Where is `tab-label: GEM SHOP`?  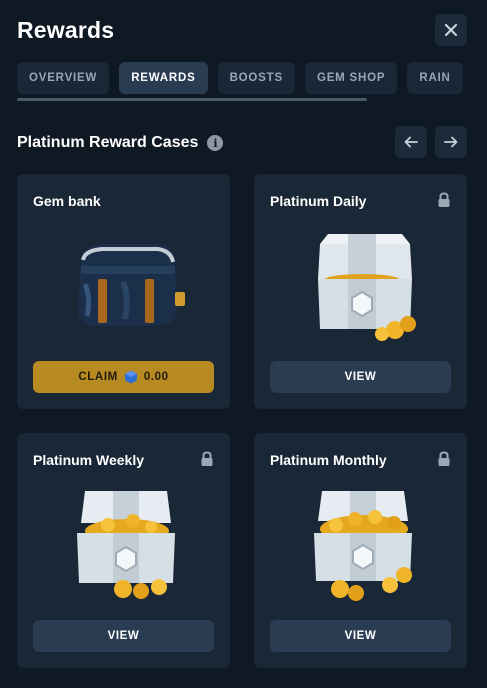
tab-label: GEM SHOP is located at coordinates (351, 78).